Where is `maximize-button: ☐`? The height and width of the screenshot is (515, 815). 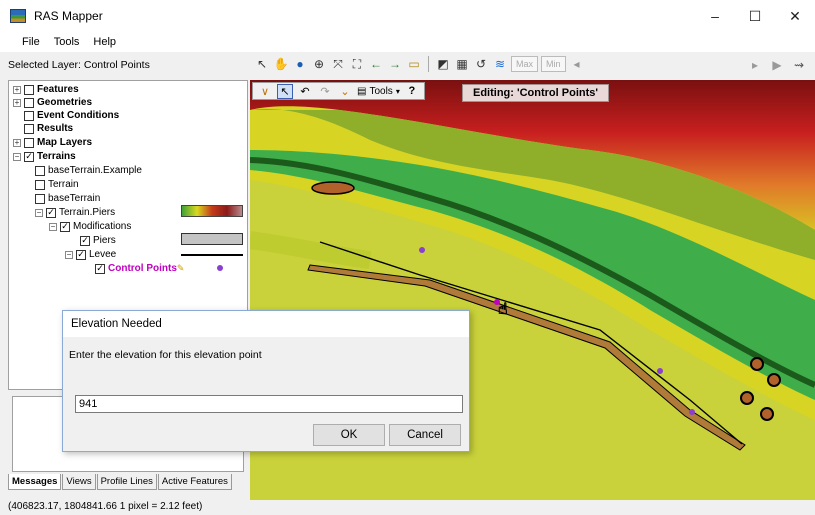
maximize-button: ☐ is located at coordinates (755, 16).